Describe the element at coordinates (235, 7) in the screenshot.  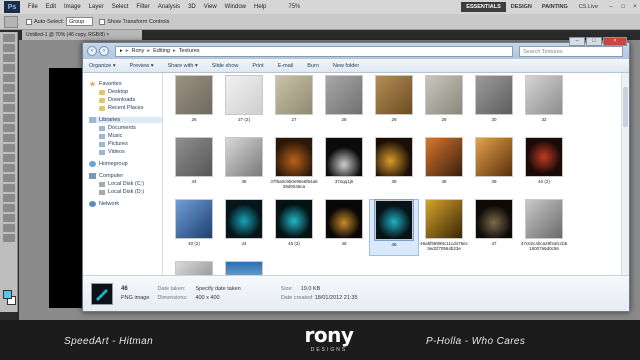
I see `menu-window: Window` at that location.